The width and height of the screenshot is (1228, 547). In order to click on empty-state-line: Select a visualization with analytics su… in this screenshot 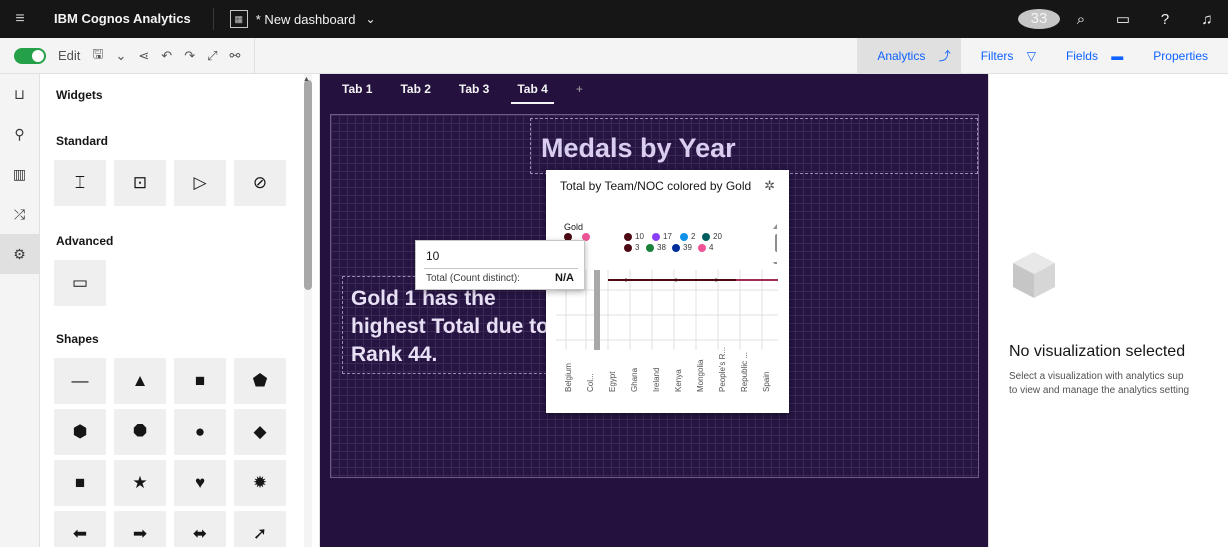, I will do `click(1096, 376)`.